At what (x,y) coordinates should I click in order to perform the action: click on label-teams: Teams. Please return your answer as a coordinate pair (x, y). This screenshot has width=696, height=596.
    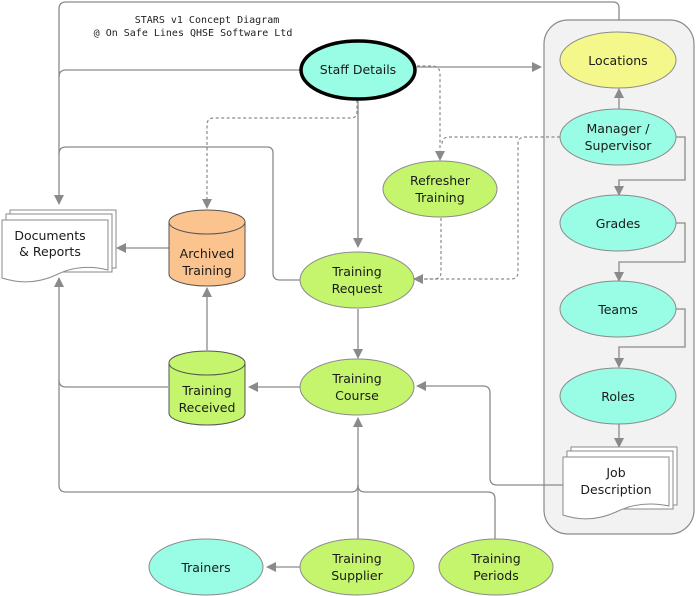
    Looking at the image, I should click on (617, 309).